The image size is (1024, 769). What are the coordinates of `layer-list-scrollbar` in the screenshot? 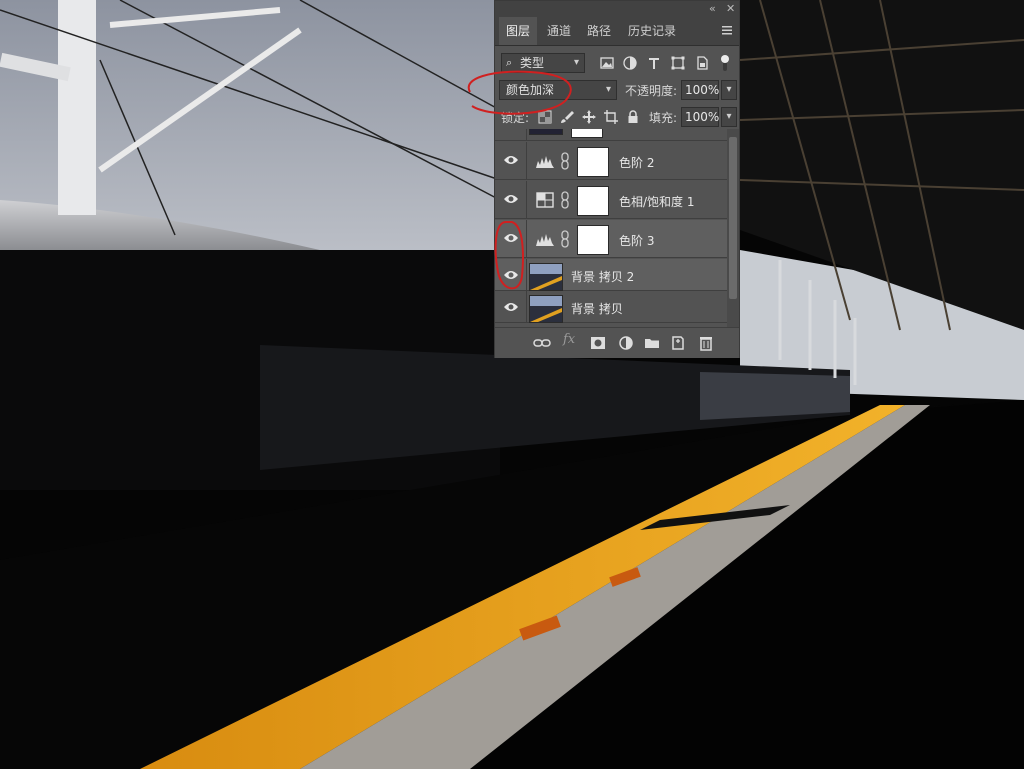 It's located at (733, 228).